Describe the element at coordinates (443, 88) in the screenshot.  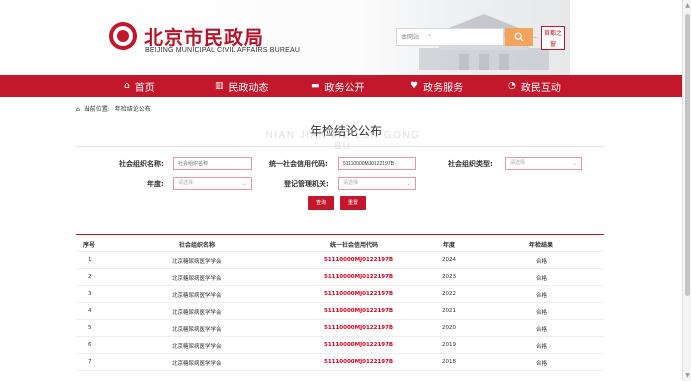
I see `nav-item-label: 政务服务` at that location.